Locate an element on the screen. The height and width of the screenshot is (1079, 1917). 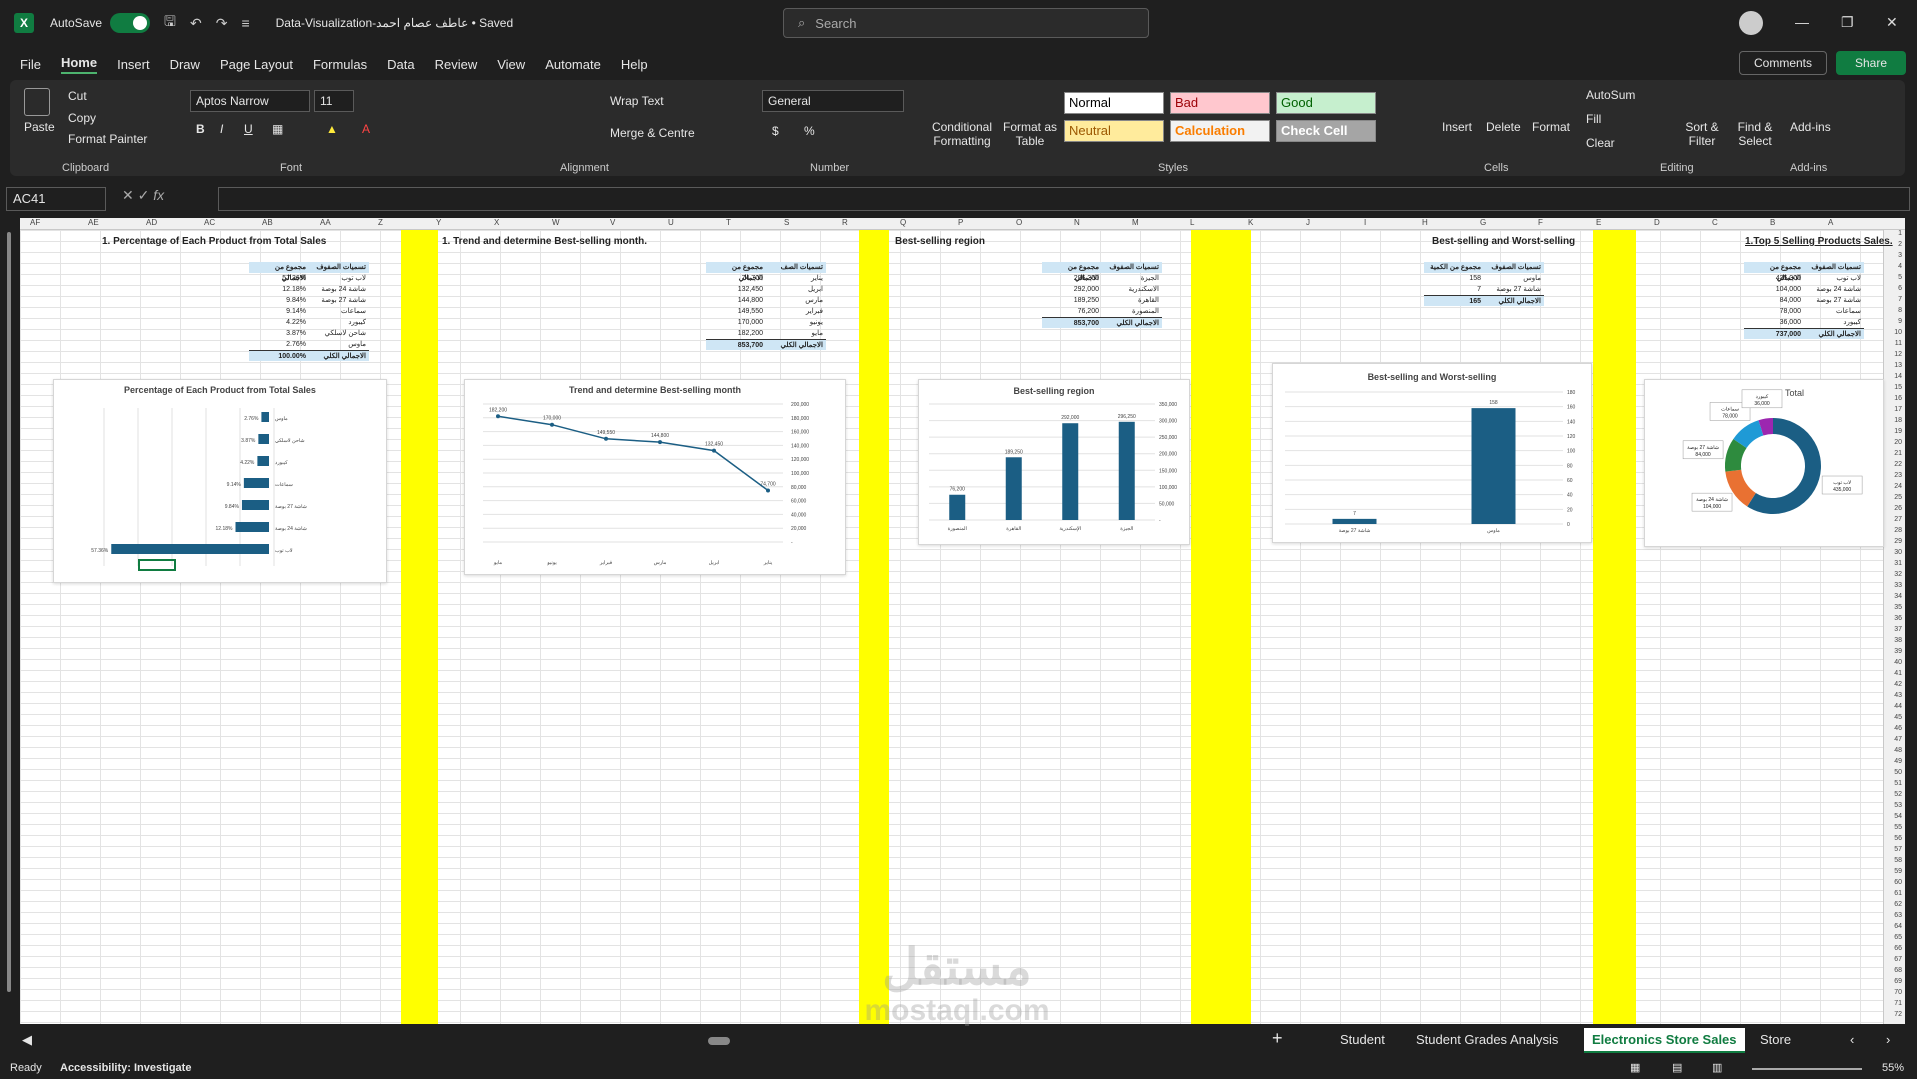
table-row: 170,000 يونيو is located at coordinates (766, 322).